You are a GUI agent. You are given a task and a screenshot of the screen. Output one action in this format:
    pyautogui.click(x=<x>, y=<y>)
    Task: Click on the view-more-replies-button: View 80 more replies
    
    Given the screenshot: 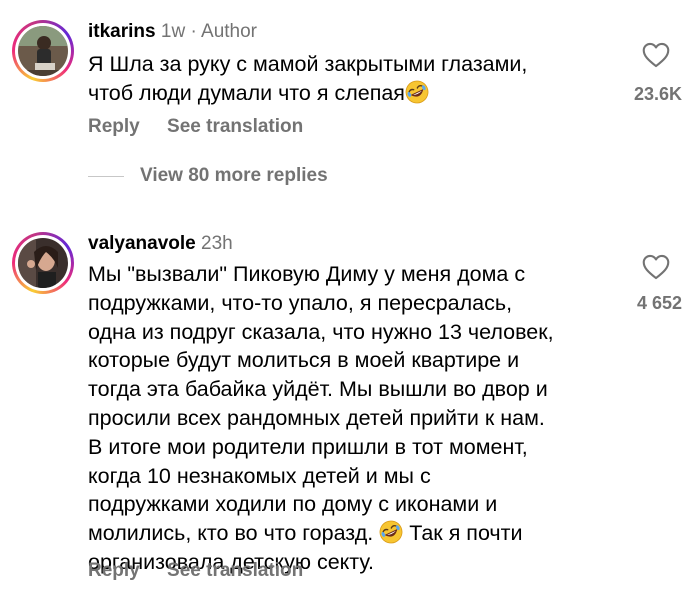 What is the action you would take?
    pyautogui.click(x=234, y=176)
    